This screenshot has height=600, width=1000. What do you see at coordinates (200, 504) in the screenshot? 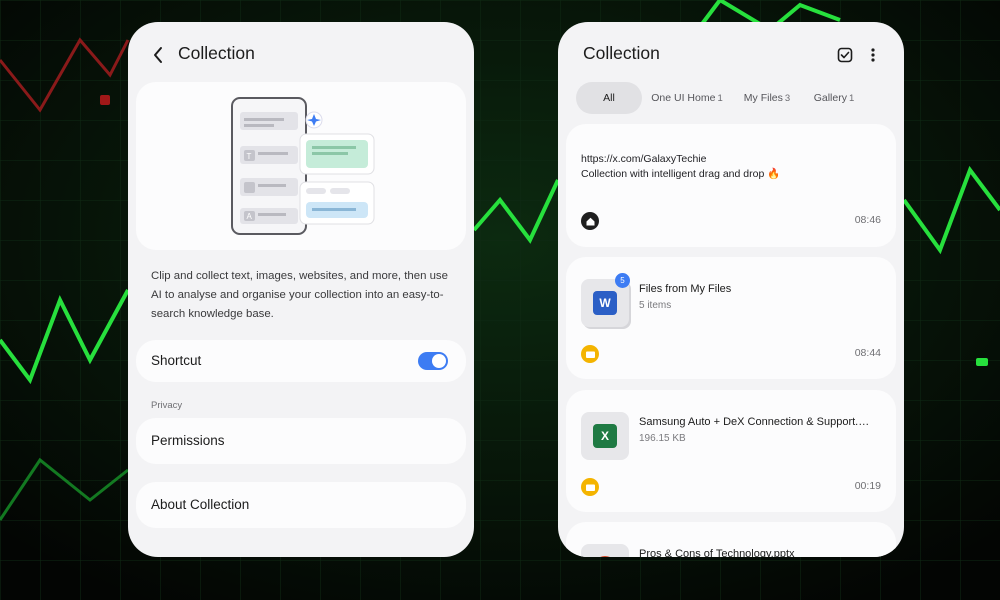
I see `about-collection-label: About Collection` at bounding box center [200, 504].